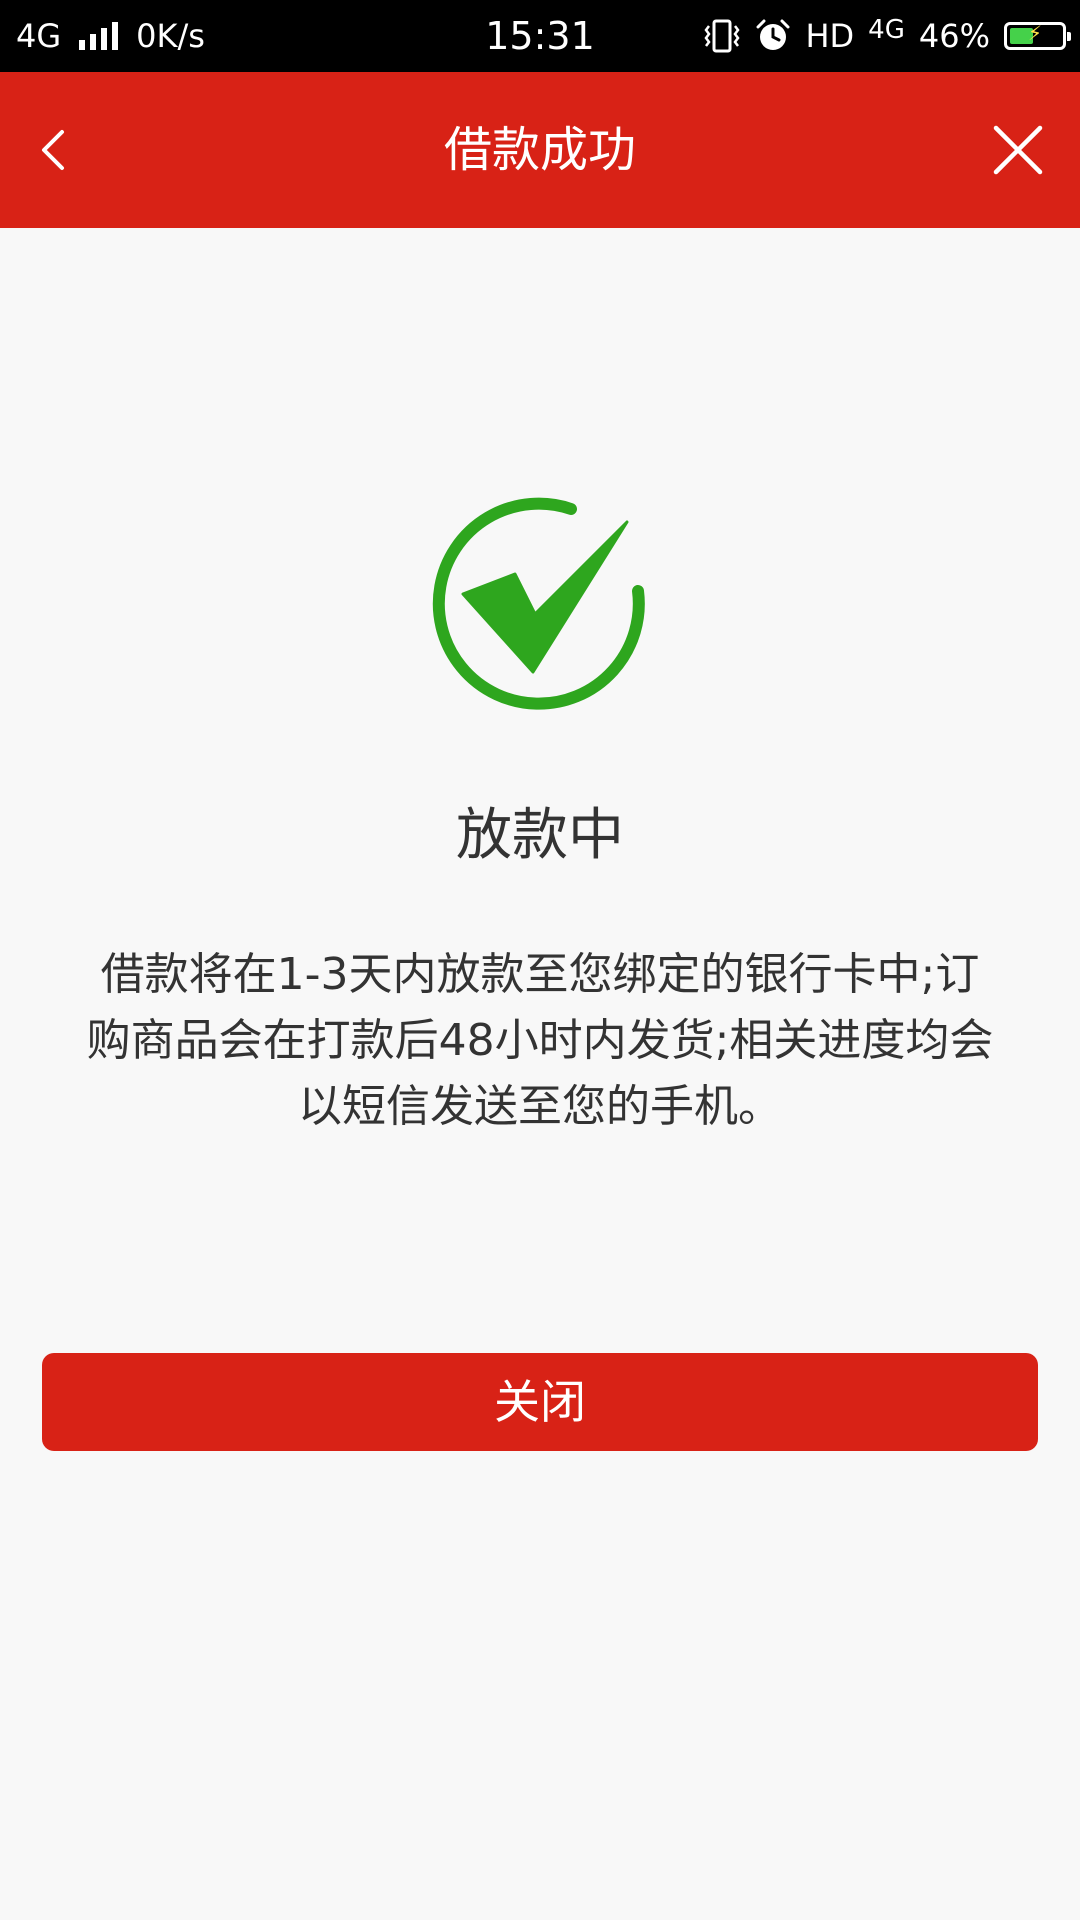  Describe the element at coordinates (540, 835) in the screenshot. I see `status-heading: 放款中` at that location.